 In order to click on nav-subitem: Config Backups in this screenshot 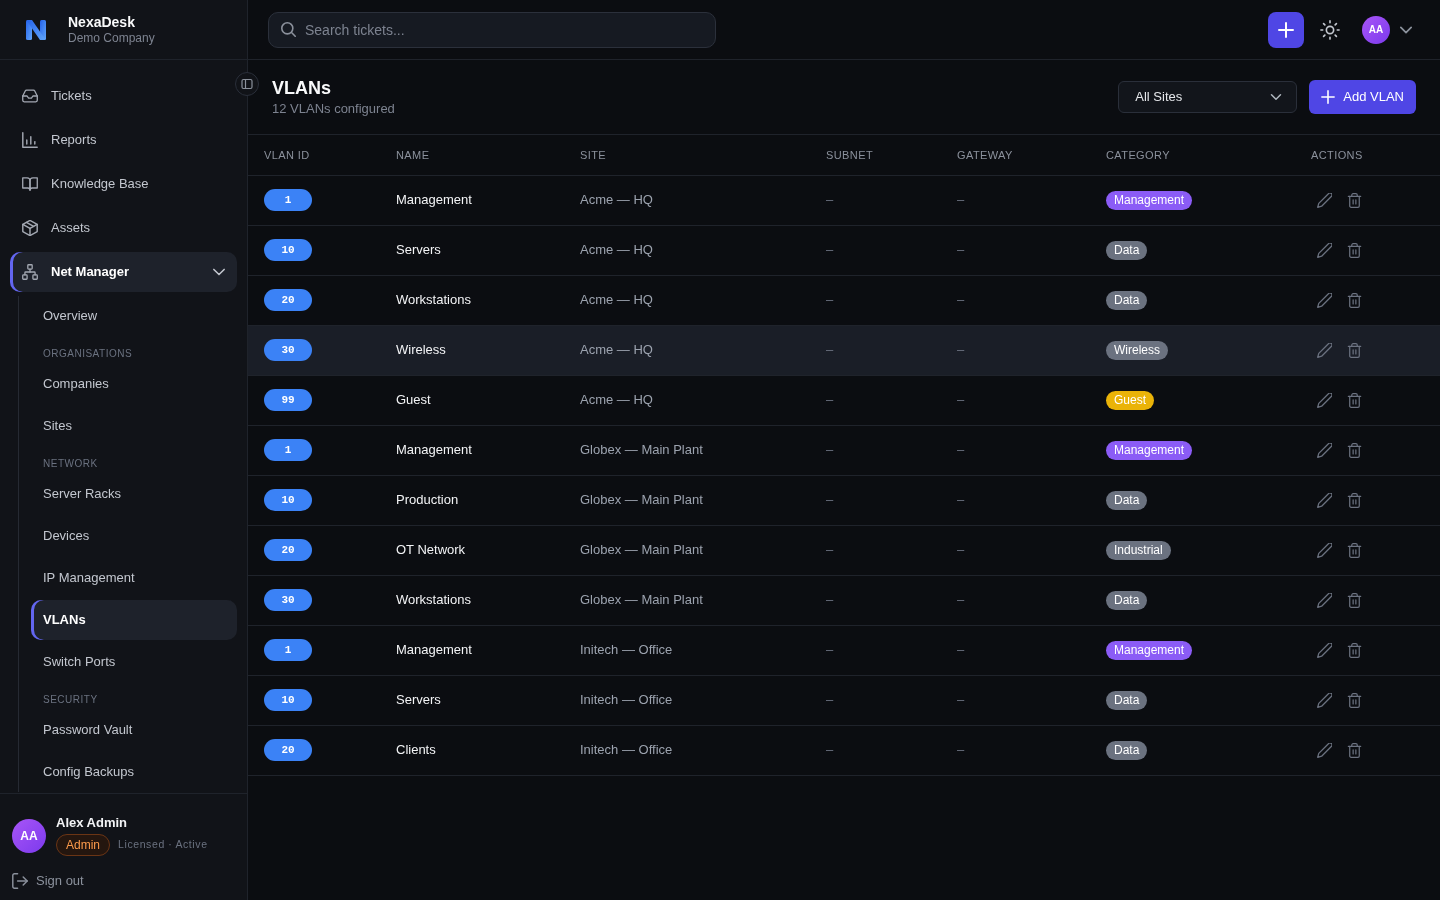, I will do `click(134, 772)`.